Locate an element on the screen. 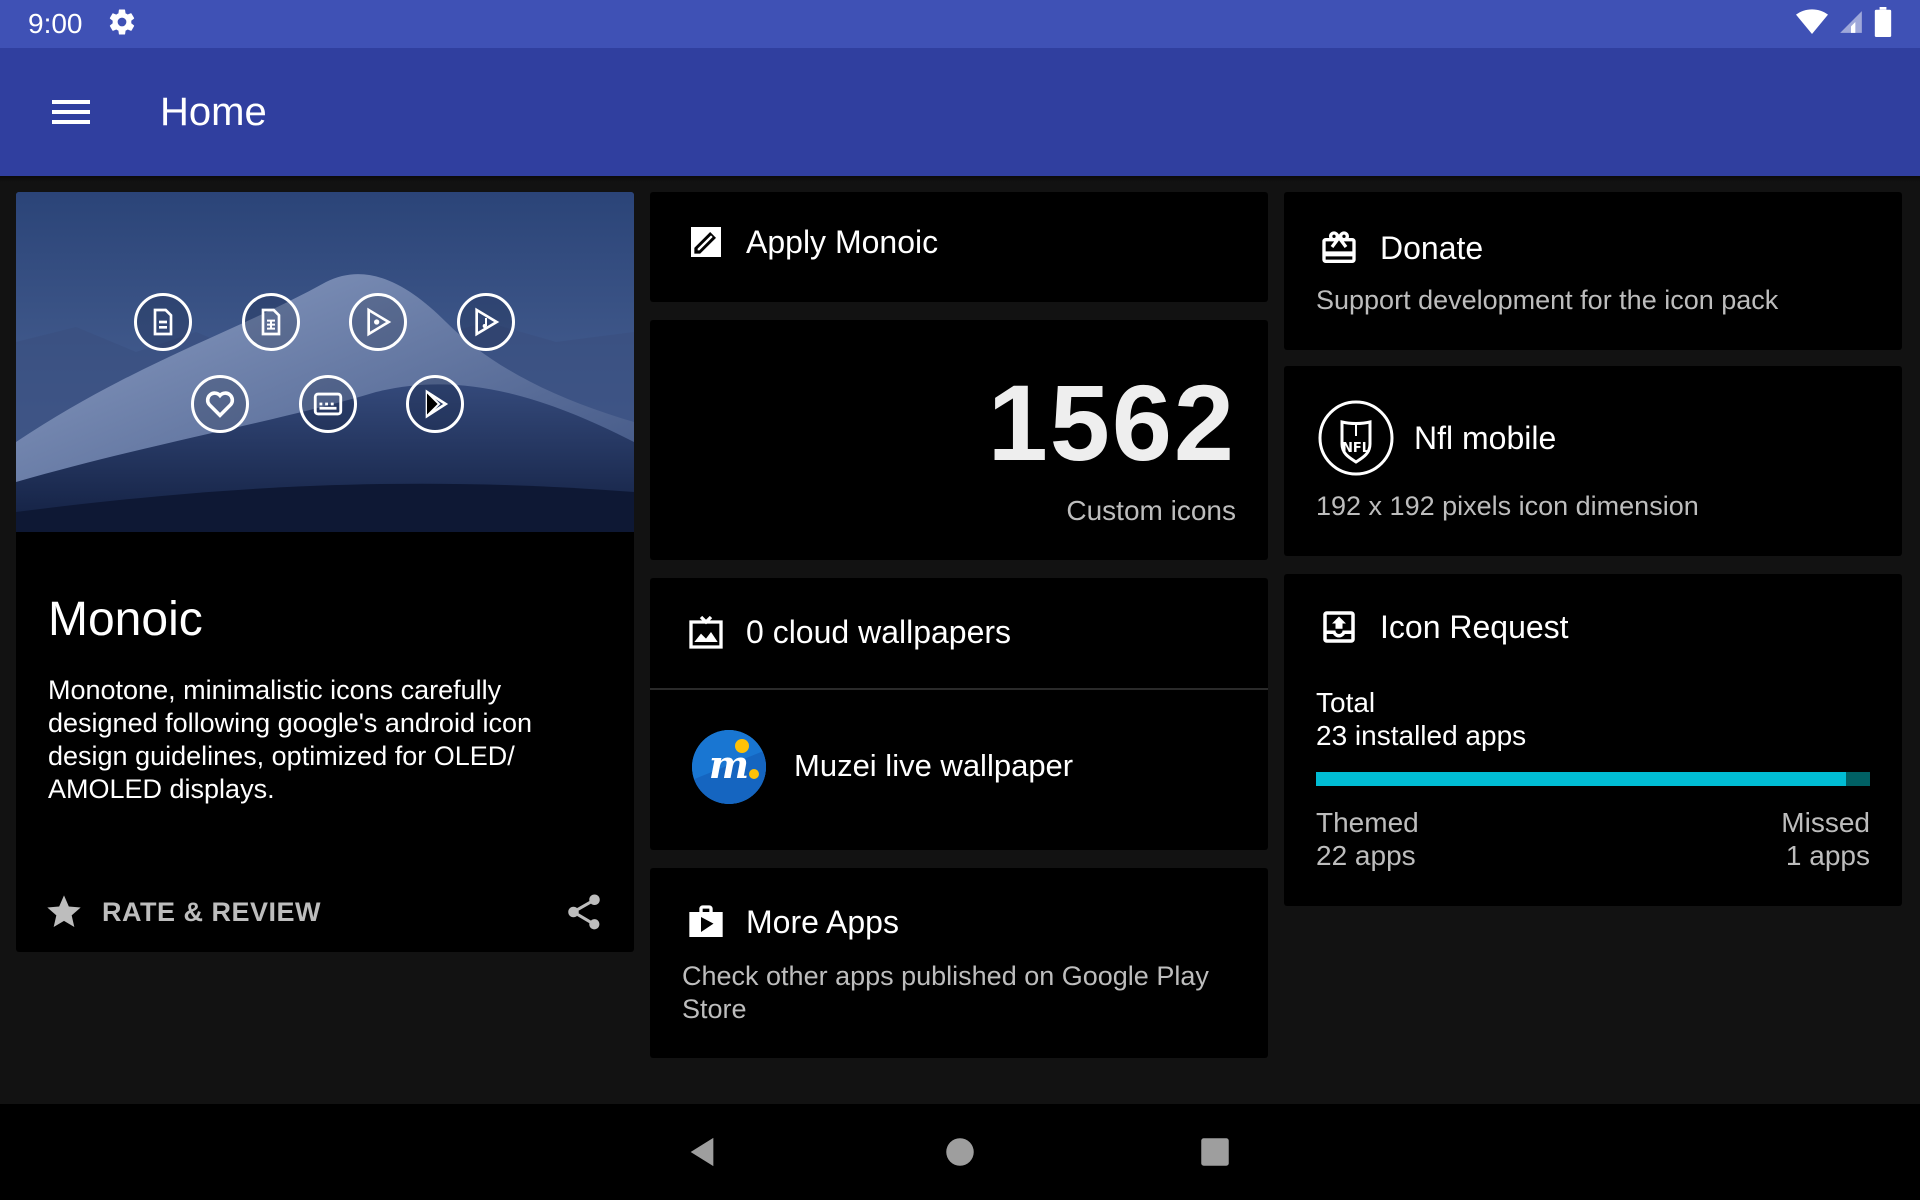 The height and width of the screenshot is (1200, 1920). random-icon-title: Nfl mobile is located at coordinates (1485, 437).